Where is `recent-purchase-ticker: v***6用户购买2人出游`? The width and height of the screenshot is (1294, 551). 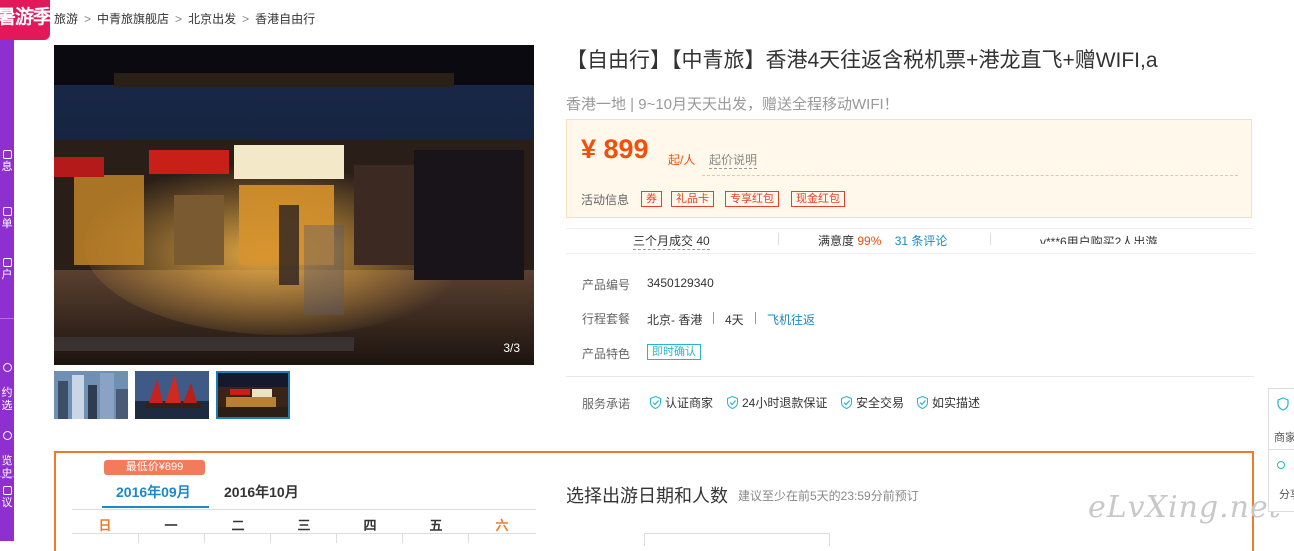
recent-purchase-ticker: v***6用户购买2人出游 is located at coordinates (1099, 239).